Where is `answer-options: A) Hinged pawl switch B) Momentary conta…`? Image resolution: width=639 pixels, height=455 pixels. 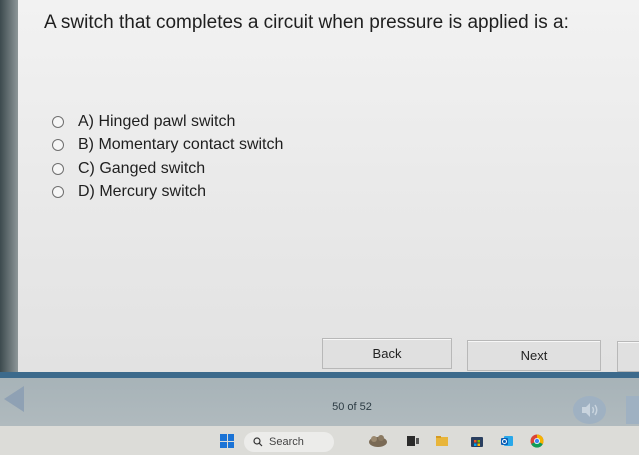
answer-options: A) Hinged pawl switch B) Momentary conta… is located at coordinates (167, 157).